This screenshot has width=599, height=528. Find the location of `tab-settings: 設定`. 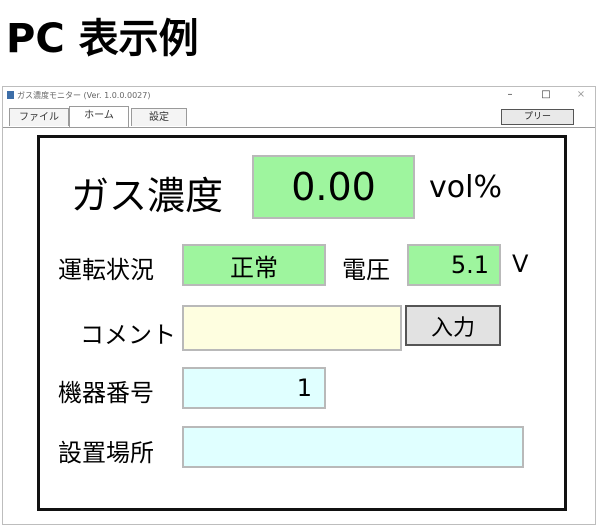

tab-settings: 設定 is located at coordinates (159, 117).